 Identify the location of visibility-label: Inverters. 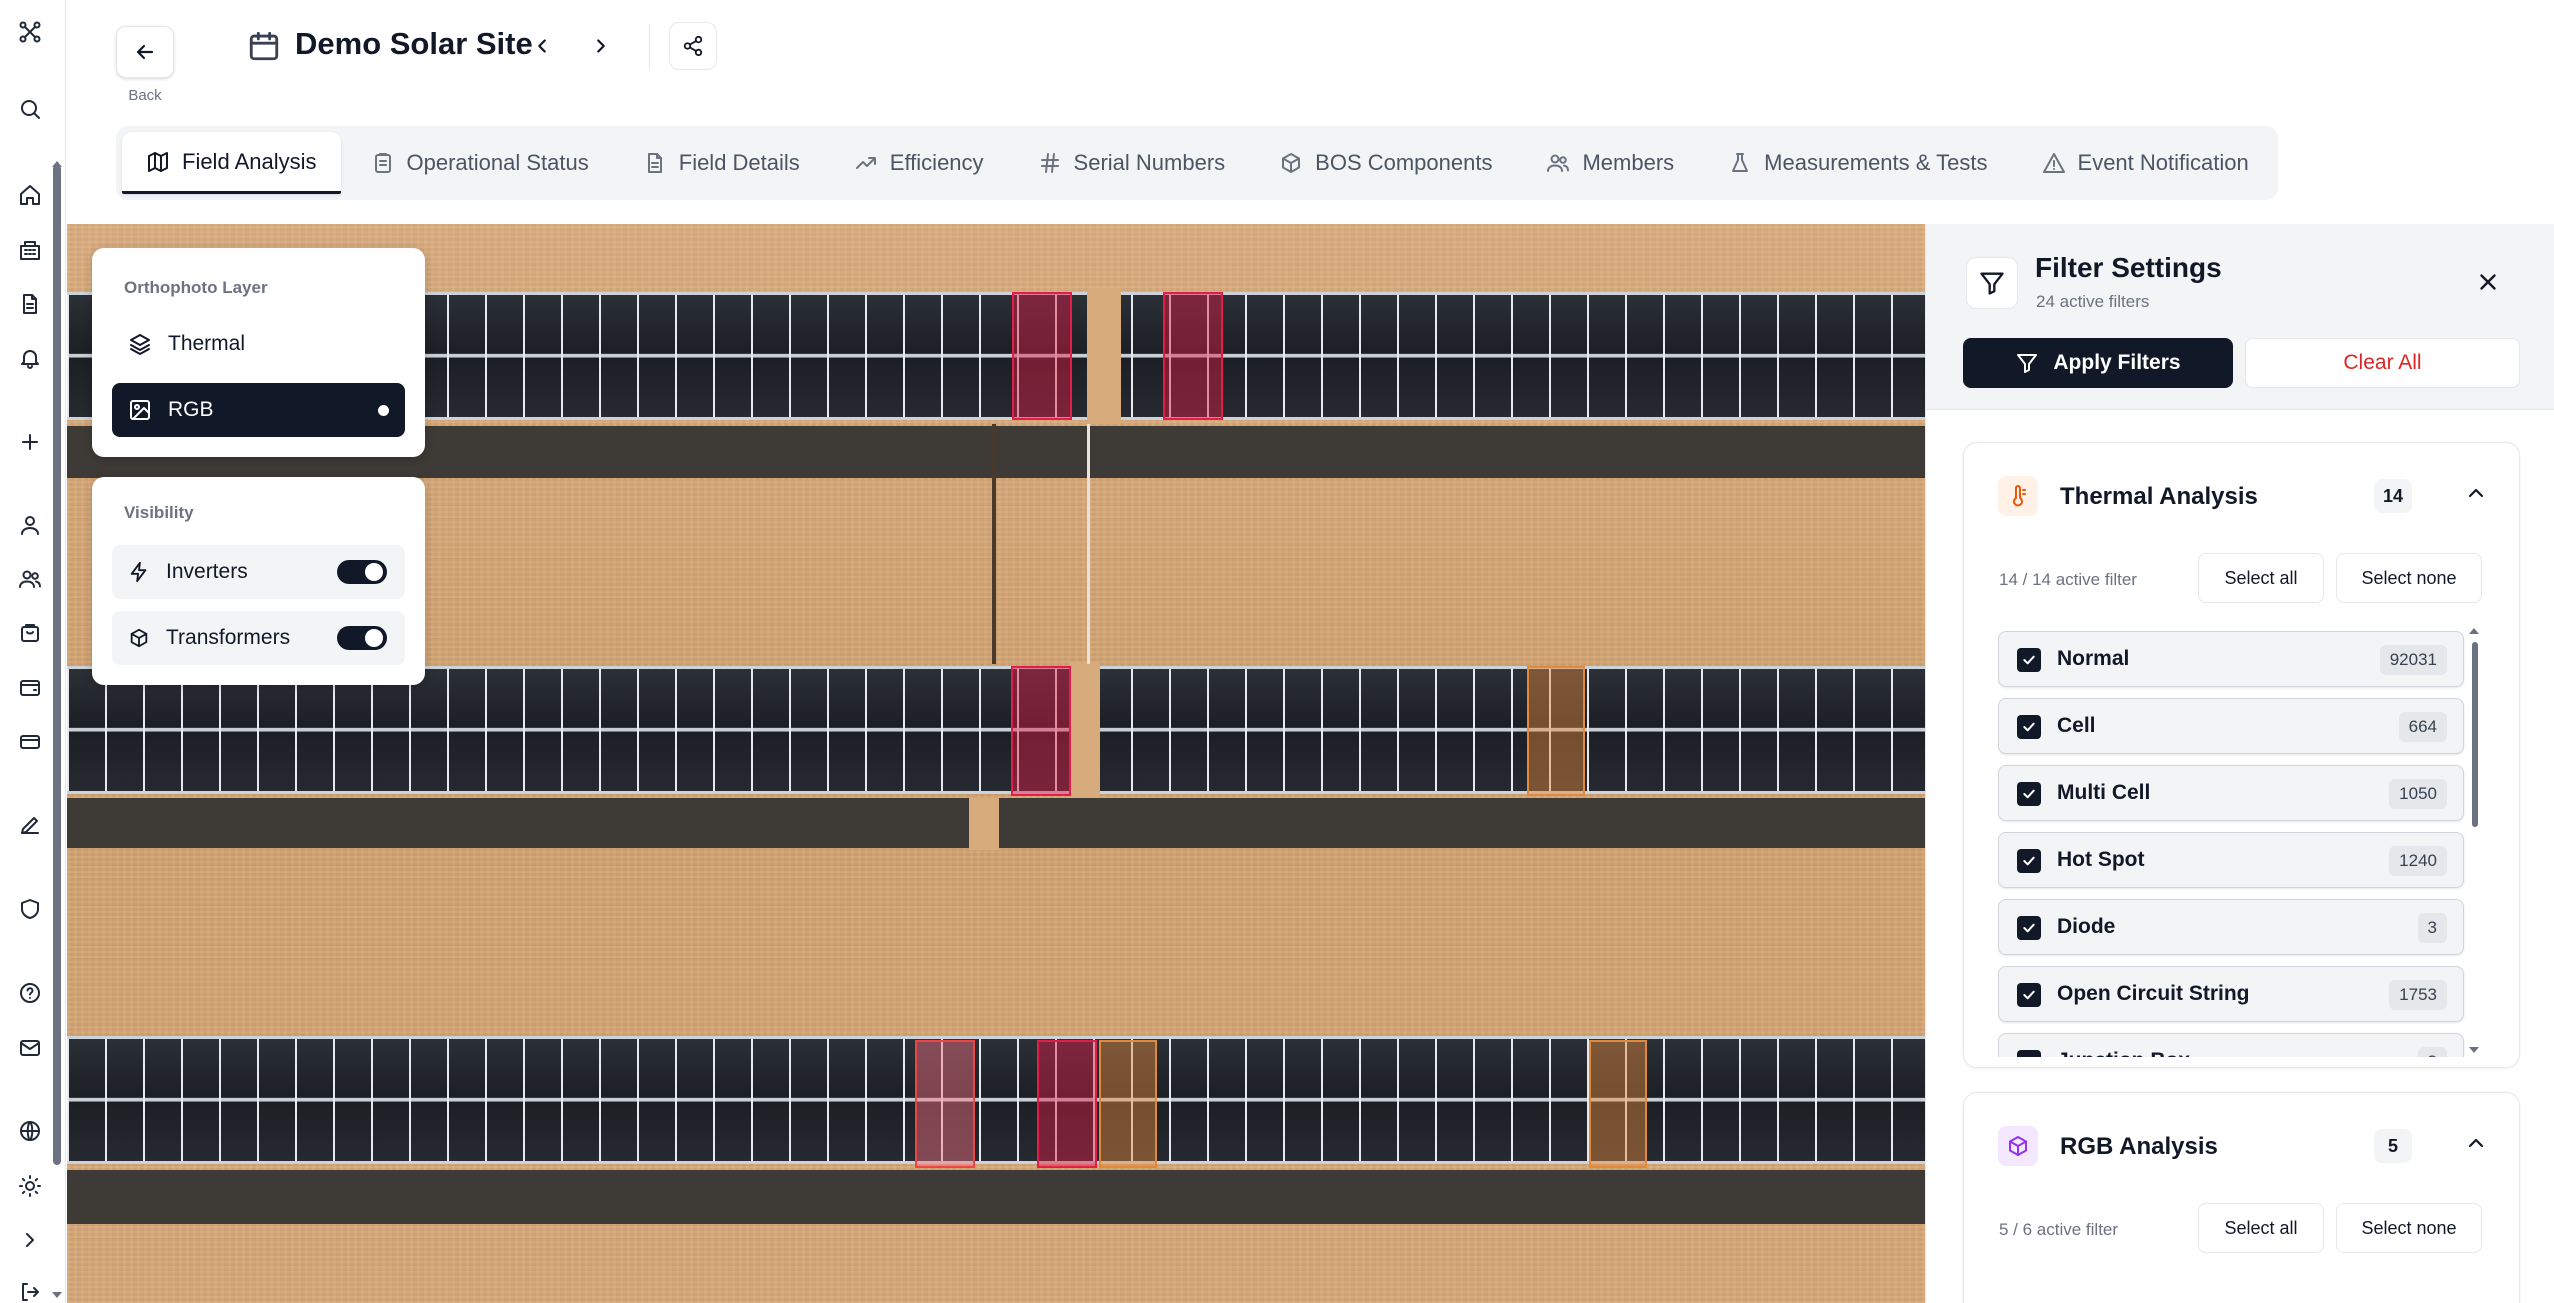
(207, 571).